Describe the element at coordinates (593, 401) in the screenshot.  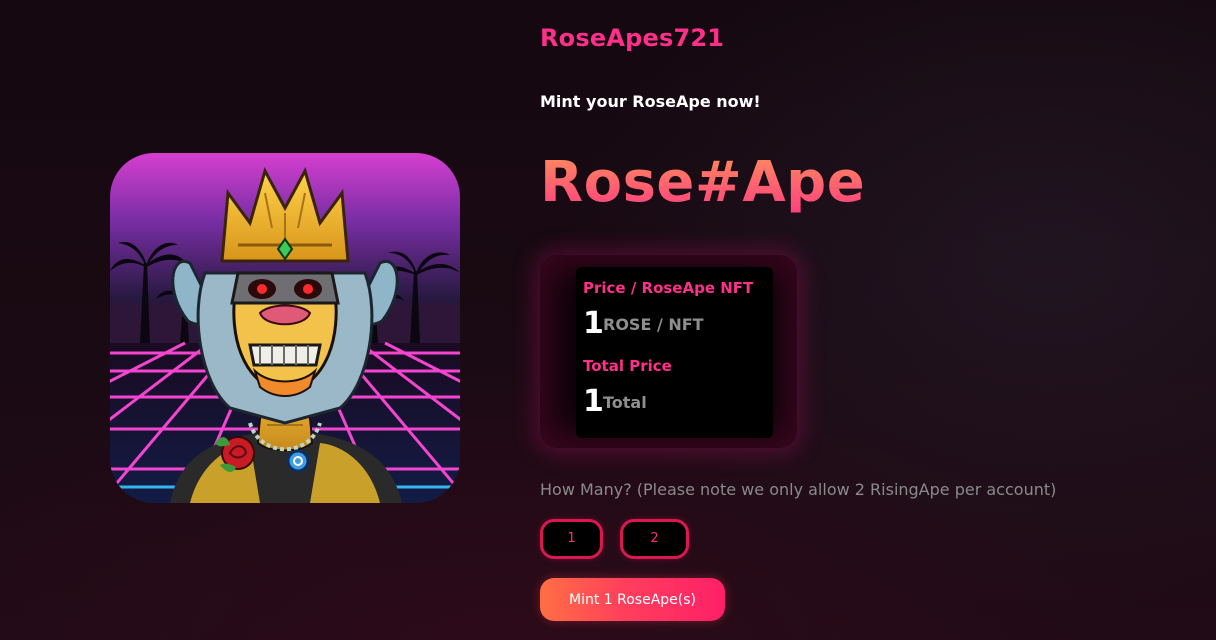
I see `total-price-value: 1` at that location.